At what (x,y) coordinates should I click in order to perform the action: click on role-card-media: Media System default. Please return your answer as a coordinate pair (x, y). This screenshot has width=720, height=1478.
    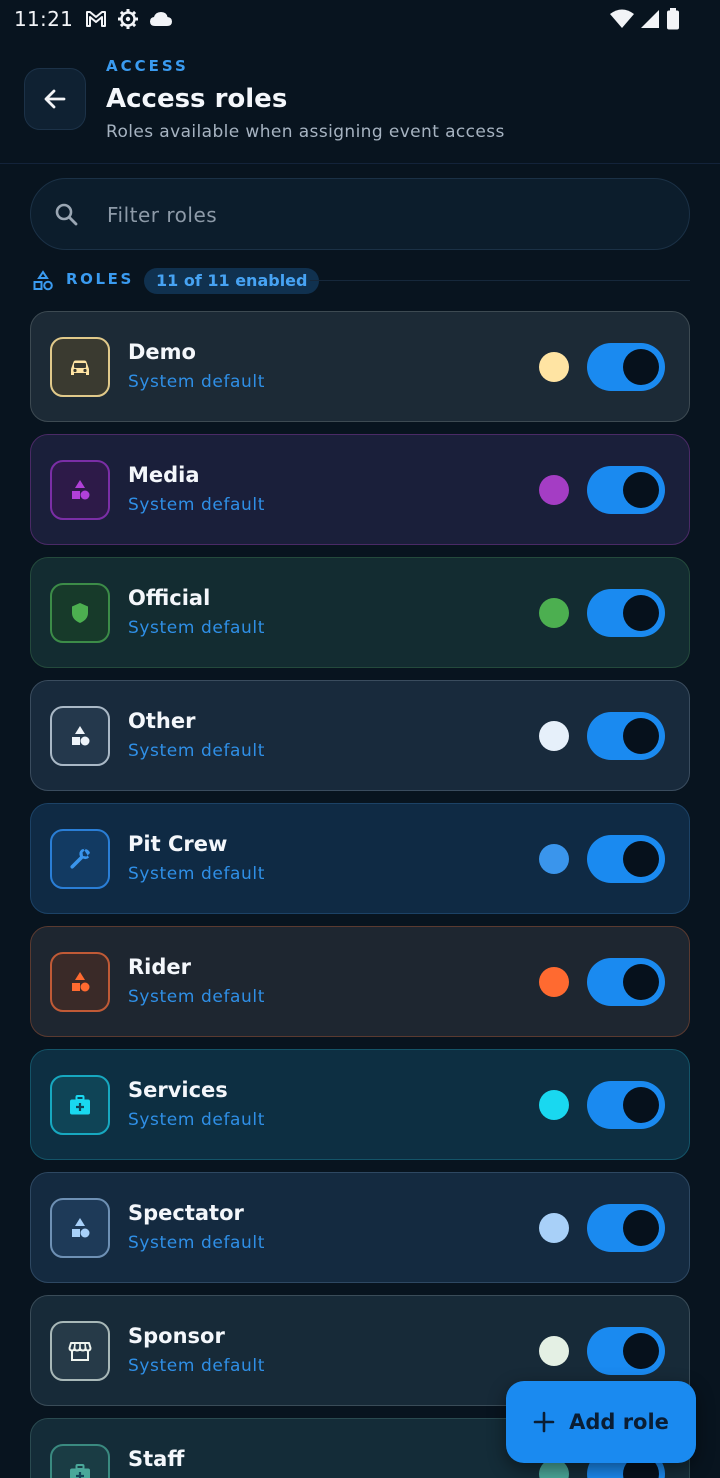
    Looking at the image, I should click on (360, 489).